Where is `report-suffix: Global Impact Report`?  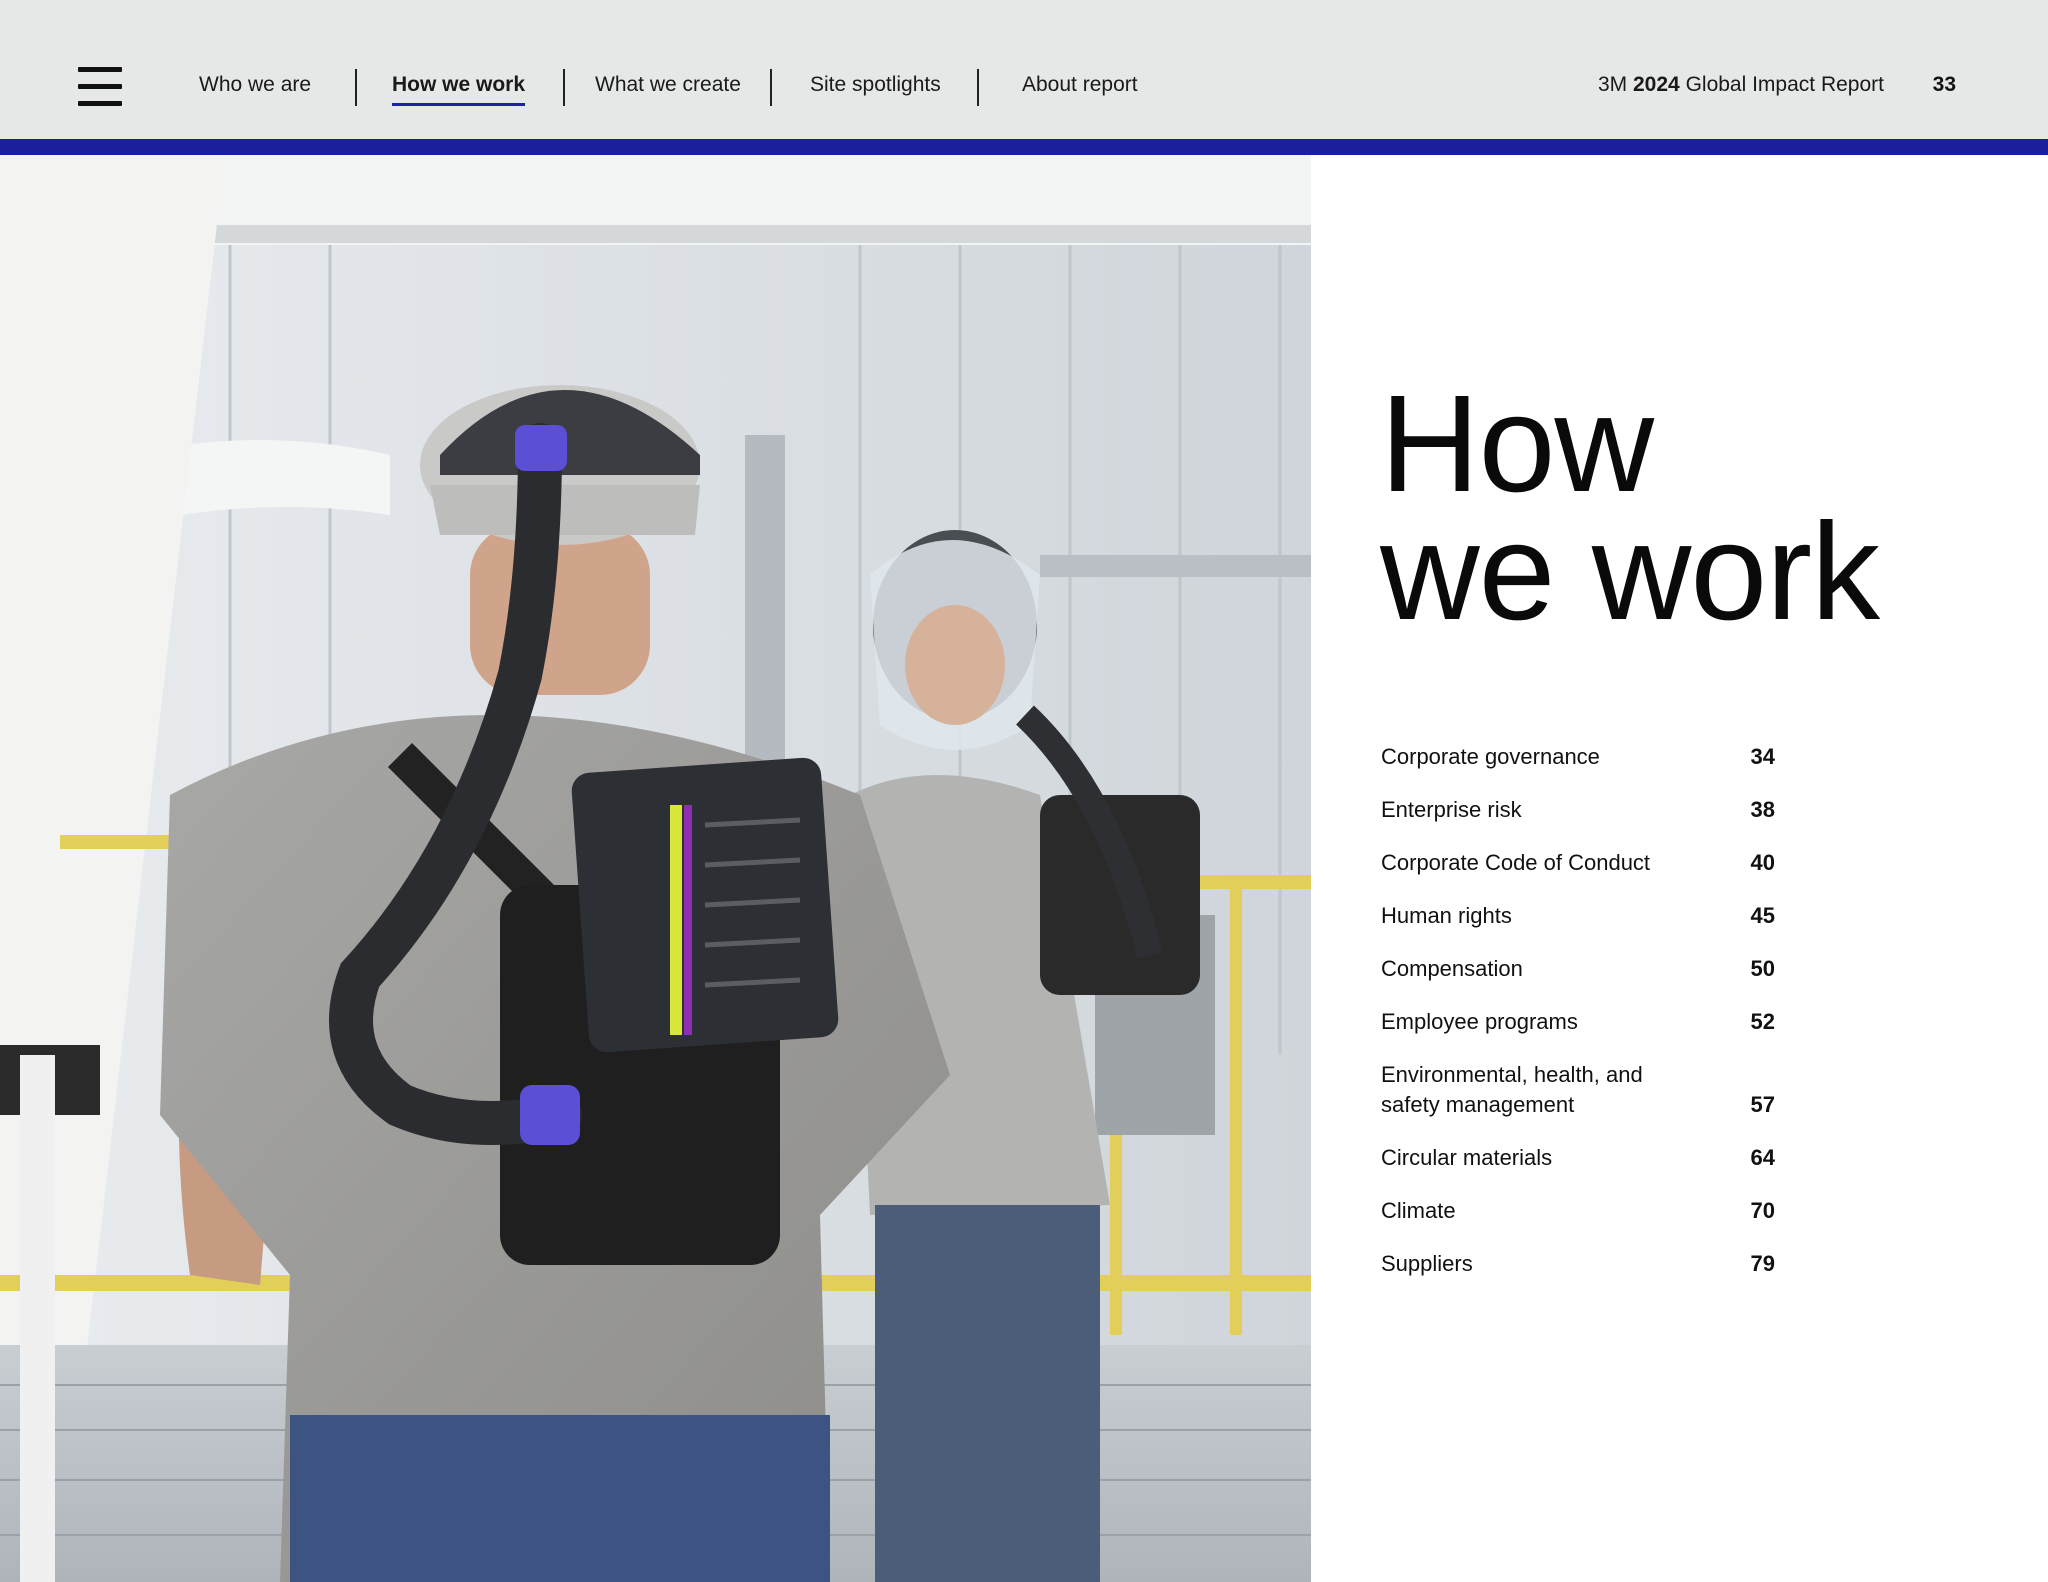 report-suffix: Global Impact Report is located at coordinates (1784, 84).